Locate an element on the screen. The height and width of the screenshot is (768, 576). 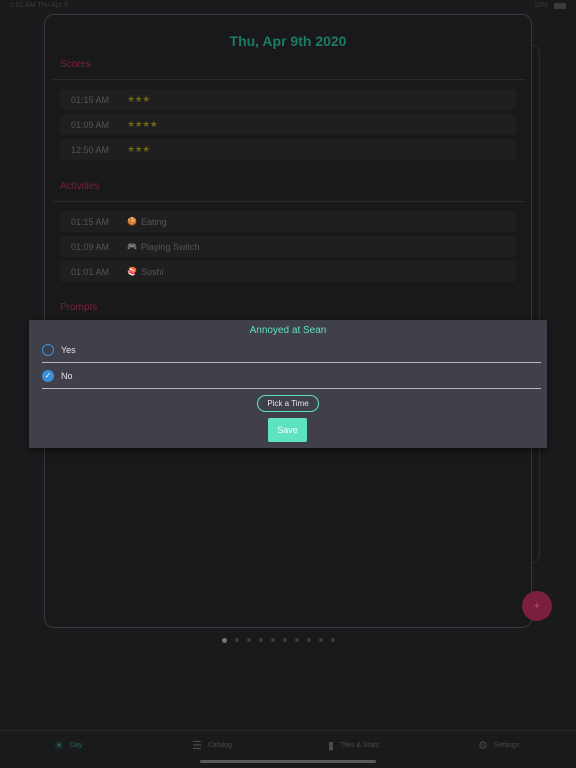
add-entry-button: + is located at coordinates (537, 606).